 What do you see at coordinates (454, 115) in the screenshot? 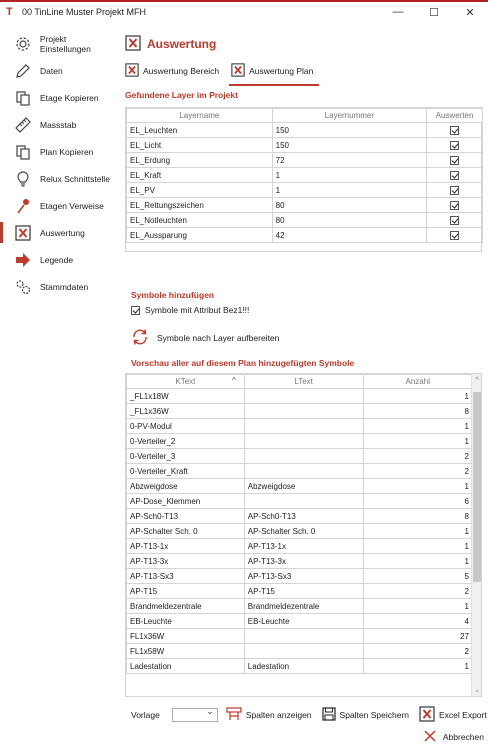
I see `column-header-auswerten: Auswerten` at bounding box center [454, 115].